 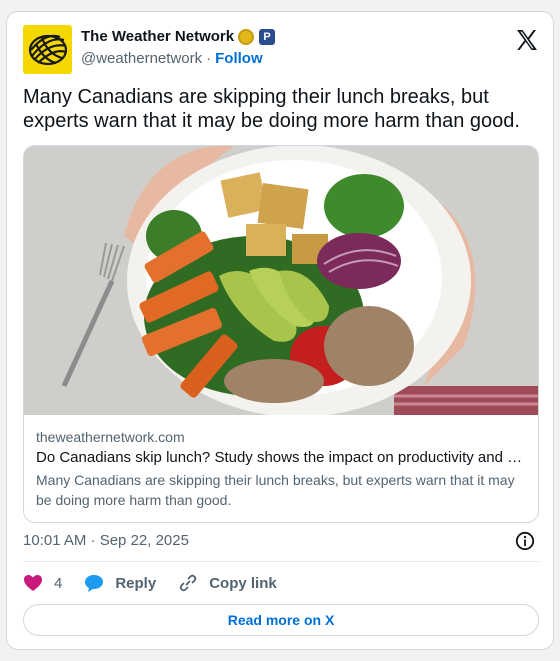 I want to click on read-more-button: Read more on X, so click(x=281, y=620).